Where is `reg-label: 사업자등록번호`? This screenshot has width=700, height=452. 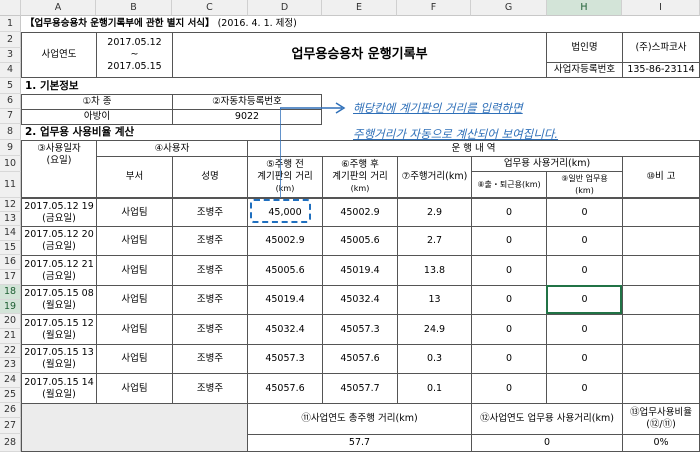 reg-label: 사업자등록번호 is located at coordinates (584, 70).